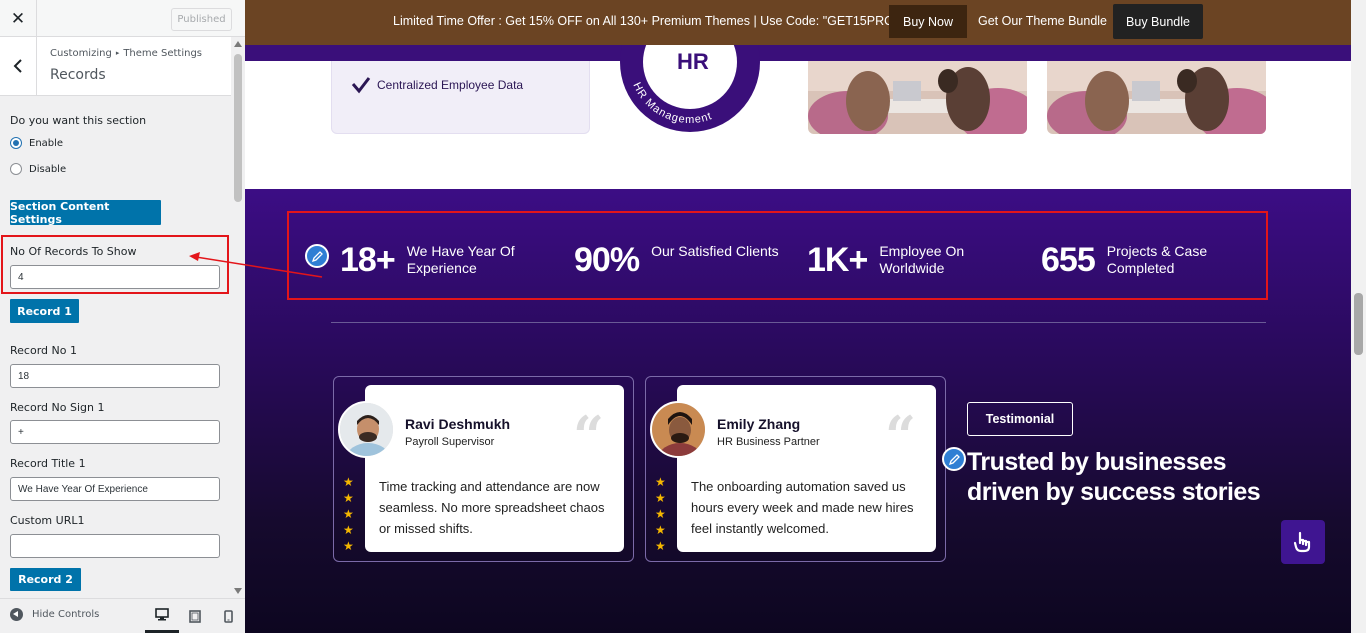  What do you see at coordinates (798, 53) in the screenshot?
I see `header-strip` at bounding box center [798, 53].